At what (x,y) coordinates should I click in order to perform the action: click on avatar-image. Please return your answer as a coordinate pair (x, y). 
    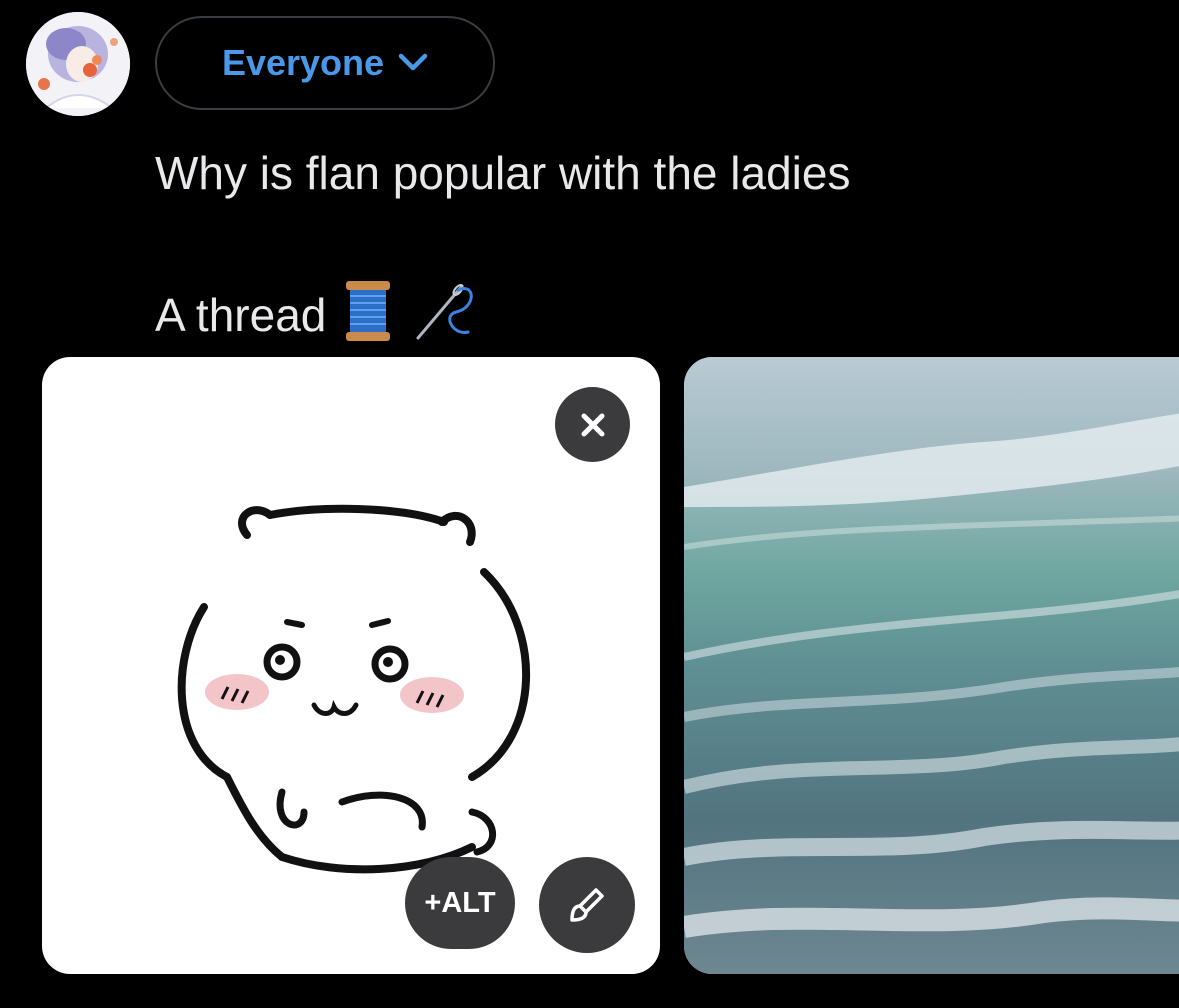
    Looking at the image, I should click on (78, 64).